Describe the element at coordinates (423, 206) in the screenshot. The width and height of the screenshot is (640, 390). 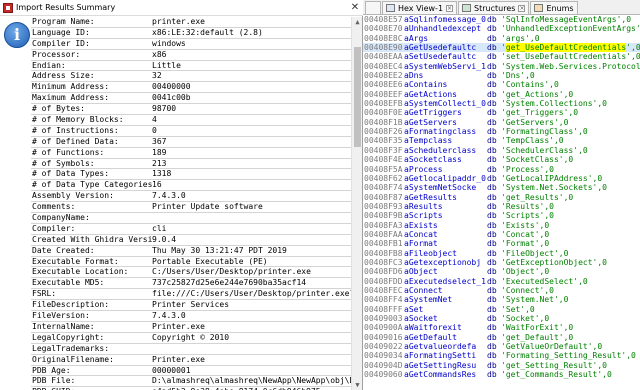
I see `line-label: aResults` at that location.